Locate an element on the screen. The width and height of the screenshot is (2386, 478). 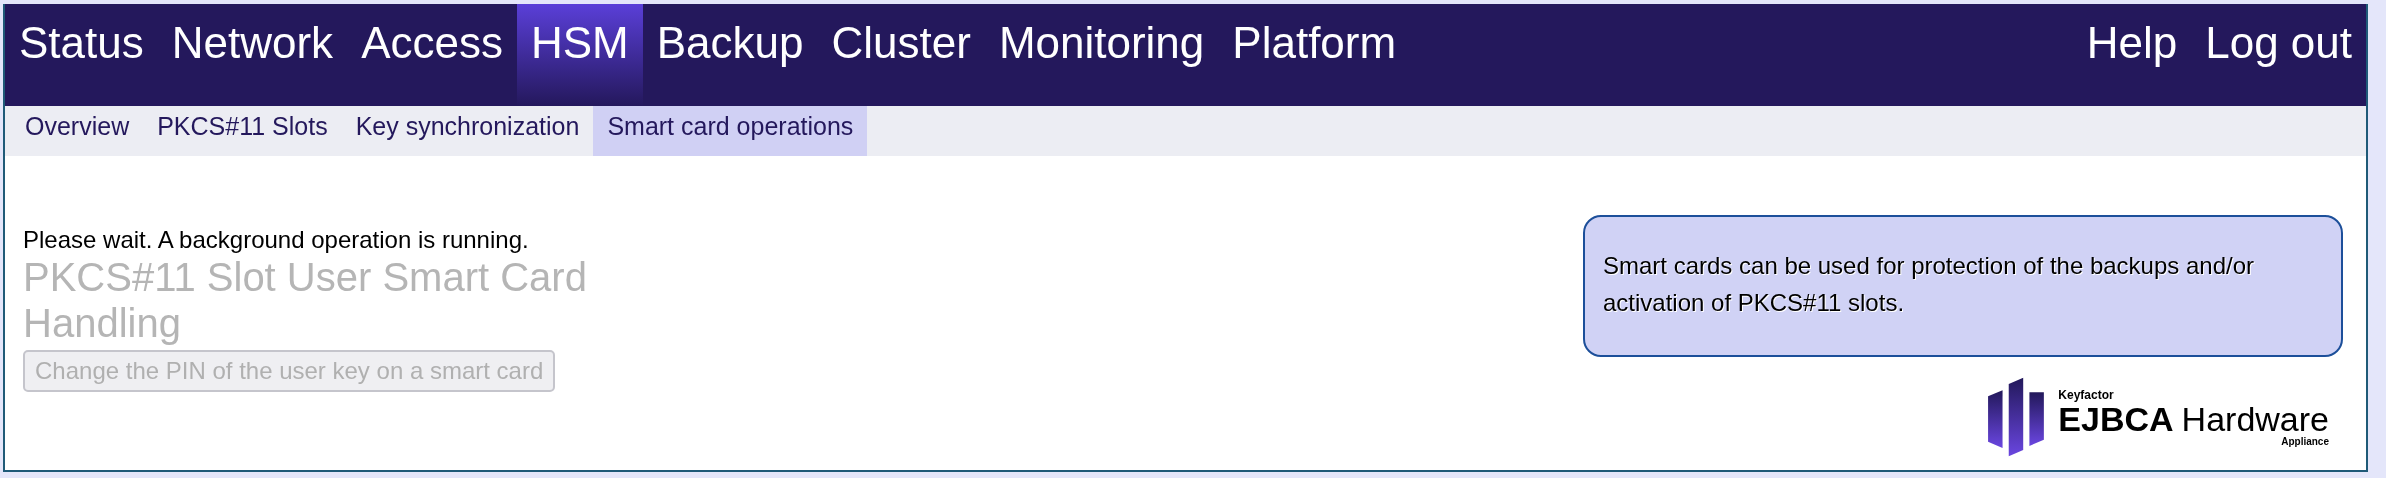
nav-tab: HSM is located at coordinates (579, 55).